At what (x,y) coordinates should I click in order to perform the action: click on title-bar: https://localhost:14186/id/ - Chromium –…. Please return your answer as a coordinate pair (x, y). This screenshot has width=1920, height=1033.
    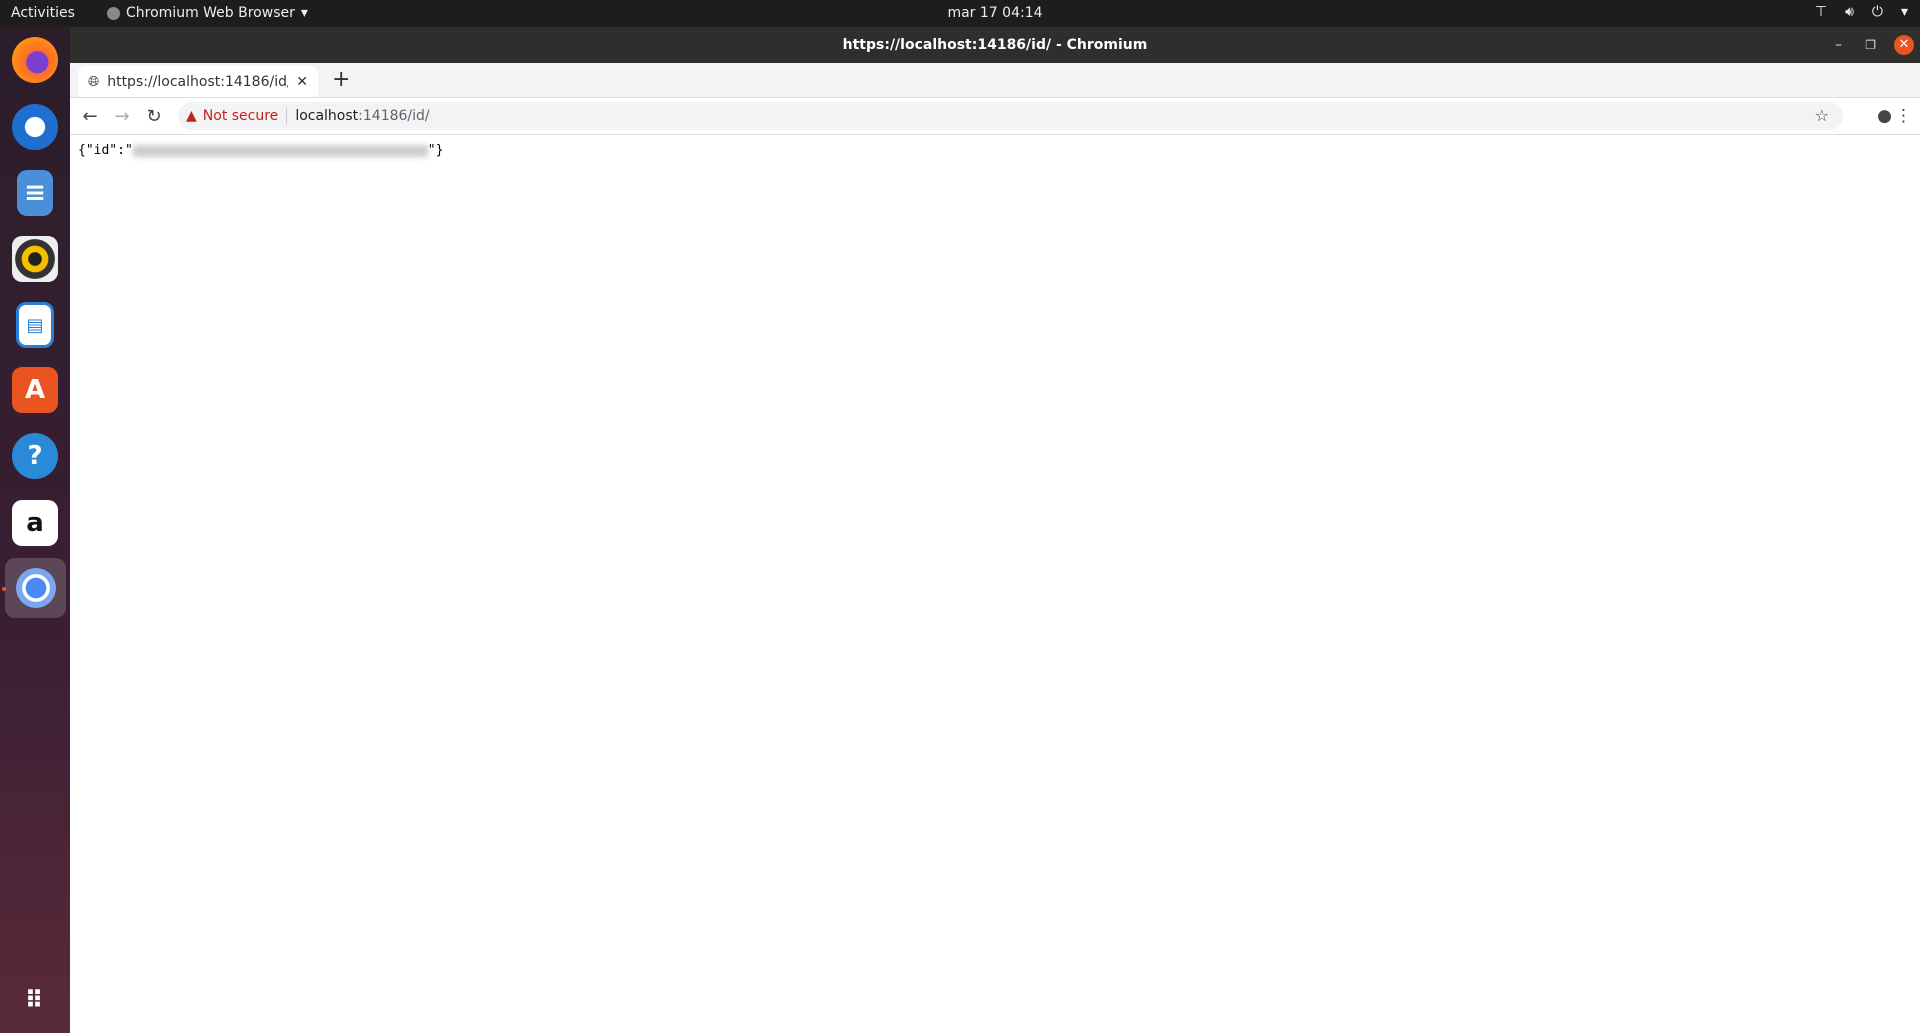
    Looking at the image, I should click on (995, 45).